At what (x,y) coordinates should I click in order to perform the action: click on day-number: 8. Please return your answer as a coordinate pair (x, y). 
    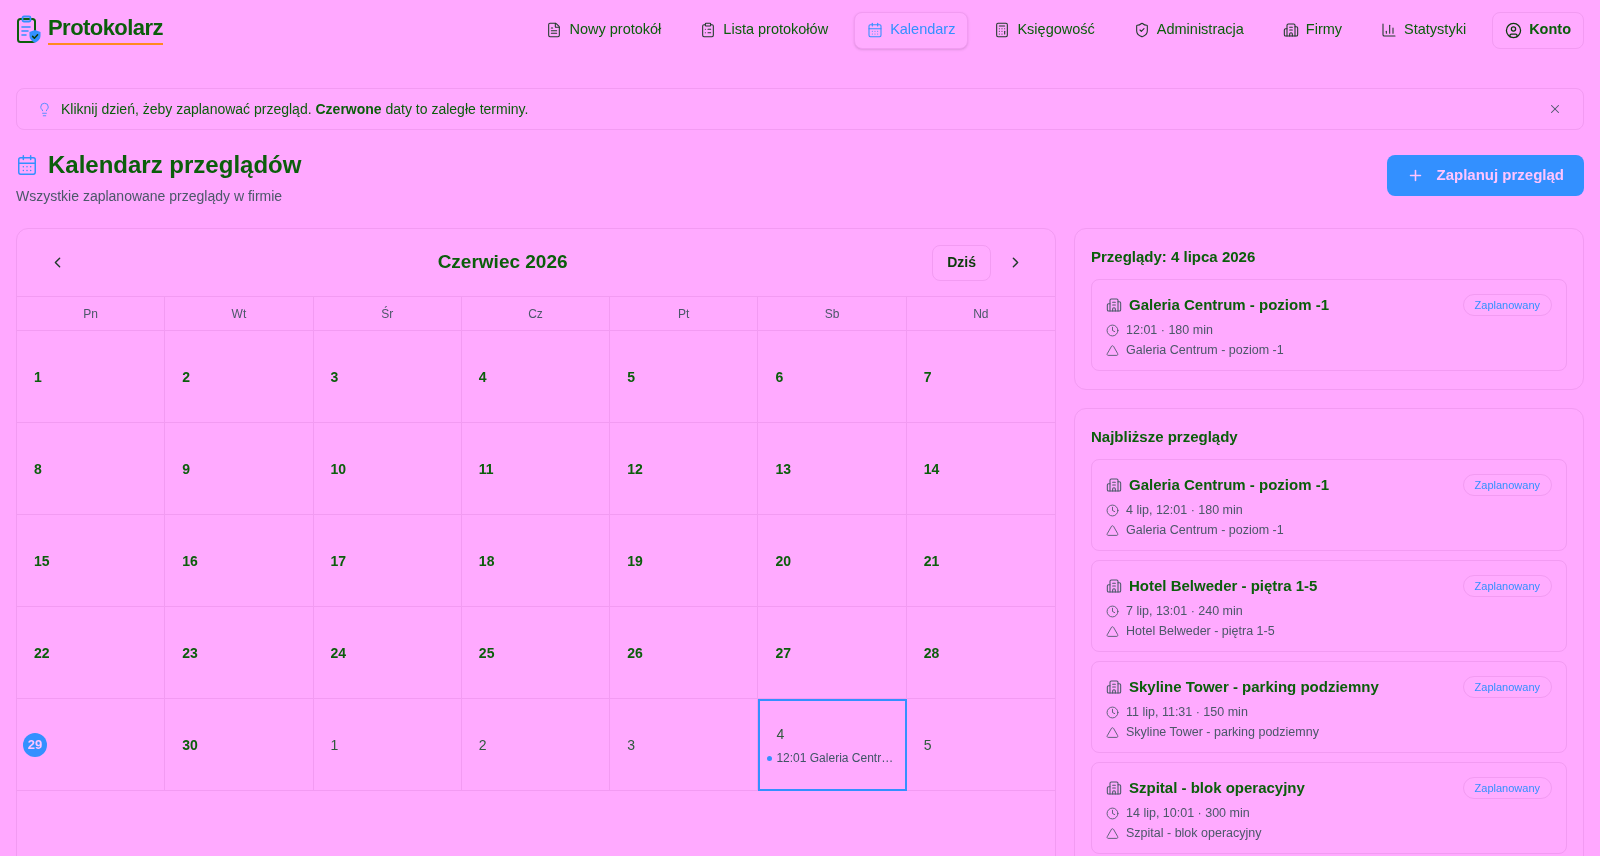
    Looking at the image, I should click on (38, 469).